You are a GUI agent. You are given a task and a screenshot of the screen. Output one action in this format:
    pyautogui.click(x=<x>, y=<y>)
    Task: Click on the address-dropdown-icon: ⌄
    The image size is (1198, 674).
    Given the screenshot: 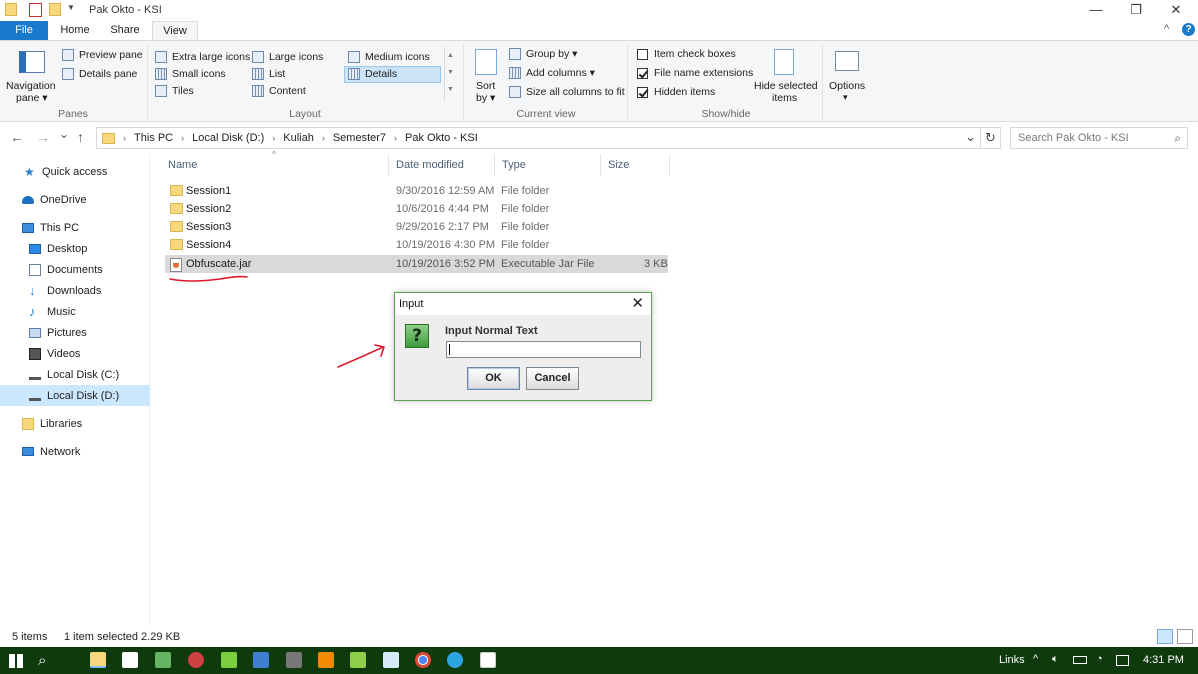 What is the action you would take?
    pyautogui.click(x=970, y=137)
    